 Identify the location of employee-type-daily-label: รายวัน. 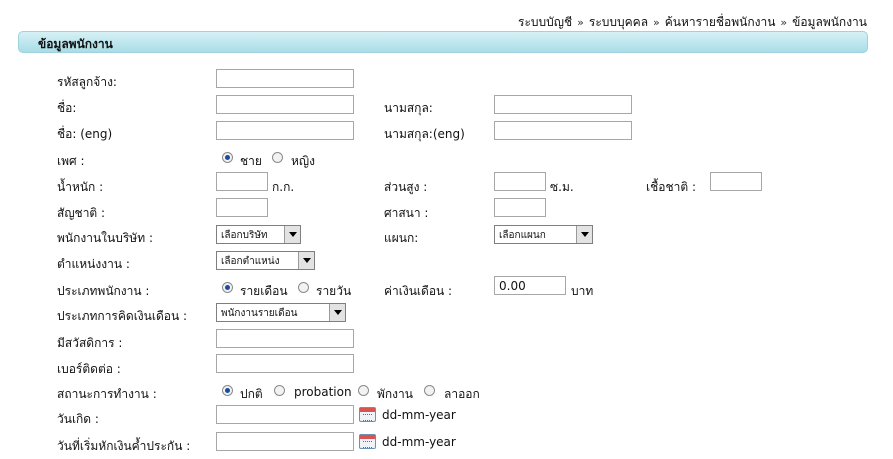
(334, 291).